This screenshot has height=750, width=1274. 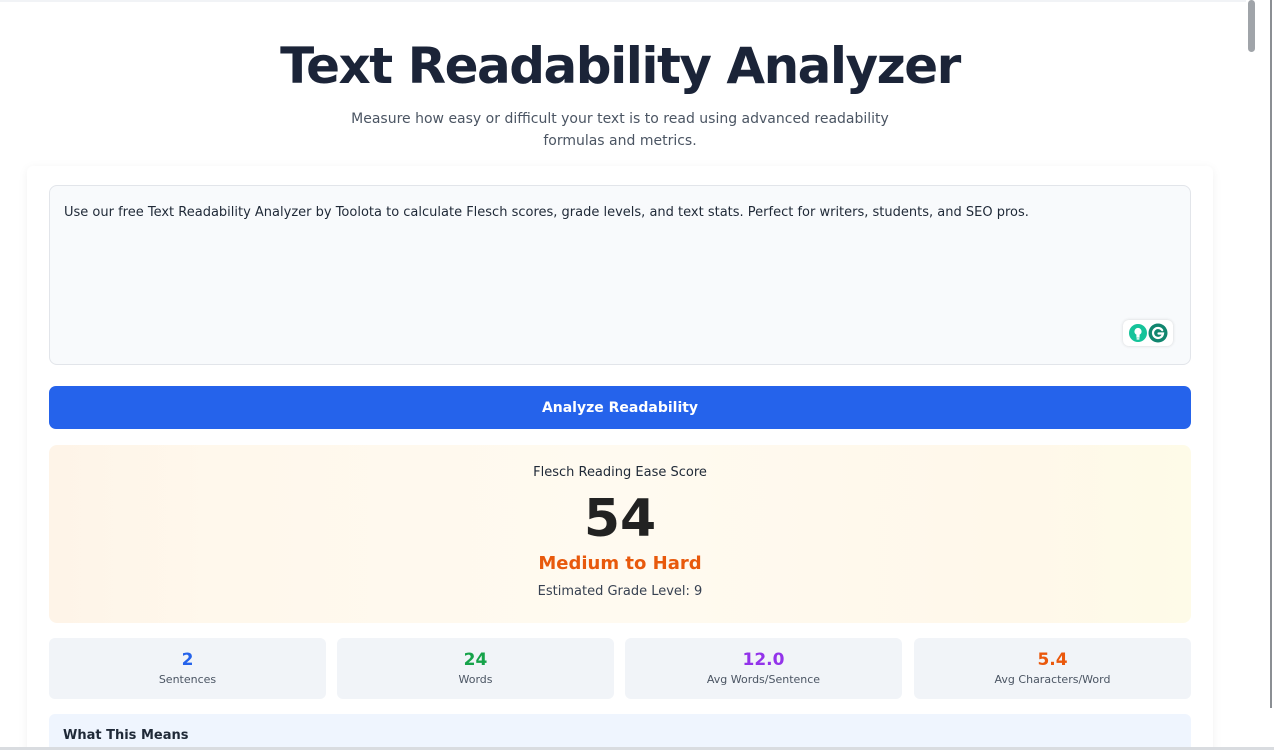 What do you see at coordinates (1158, 335) in the screenshot?
I see `grammarly-g-icon` at bounding box center [1158, 335].